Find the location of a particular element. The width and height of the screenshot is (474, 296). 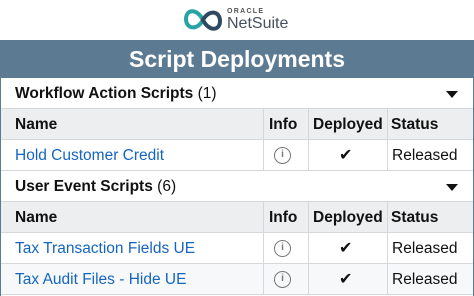

section-title-text: Workflow Action Scripts is located at coordinates (104, 93).